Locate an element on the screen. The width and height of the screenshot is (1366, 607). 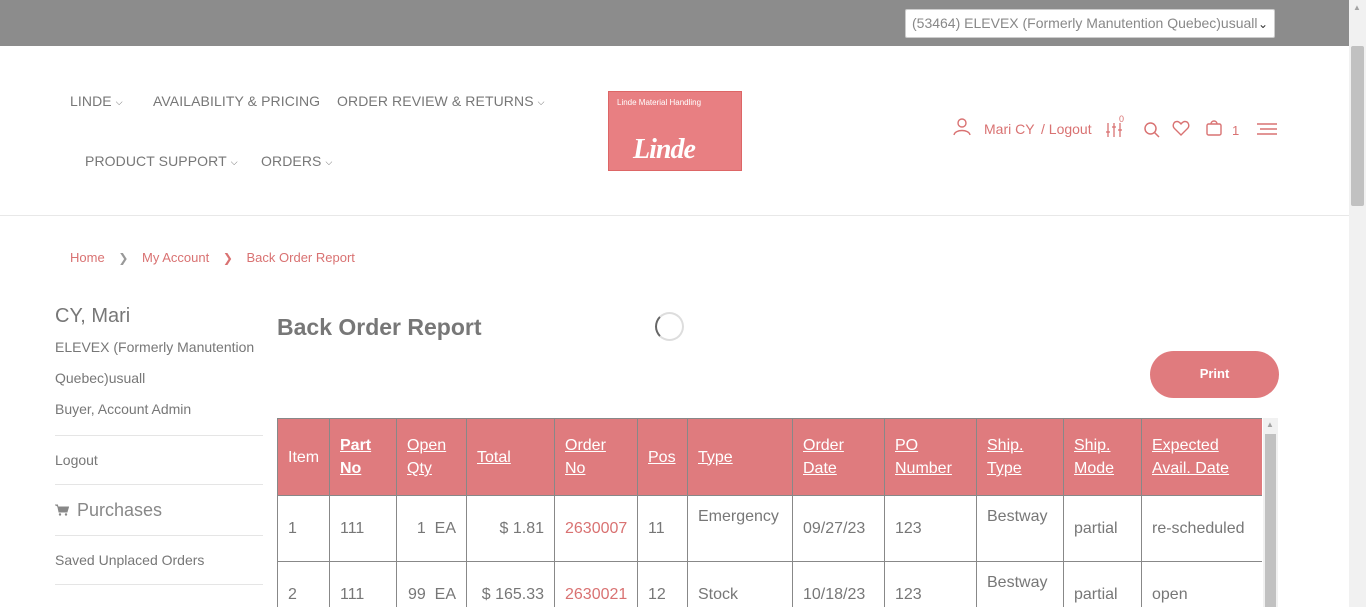
col-po-number: PO Number is located at coordinates (930, 457).